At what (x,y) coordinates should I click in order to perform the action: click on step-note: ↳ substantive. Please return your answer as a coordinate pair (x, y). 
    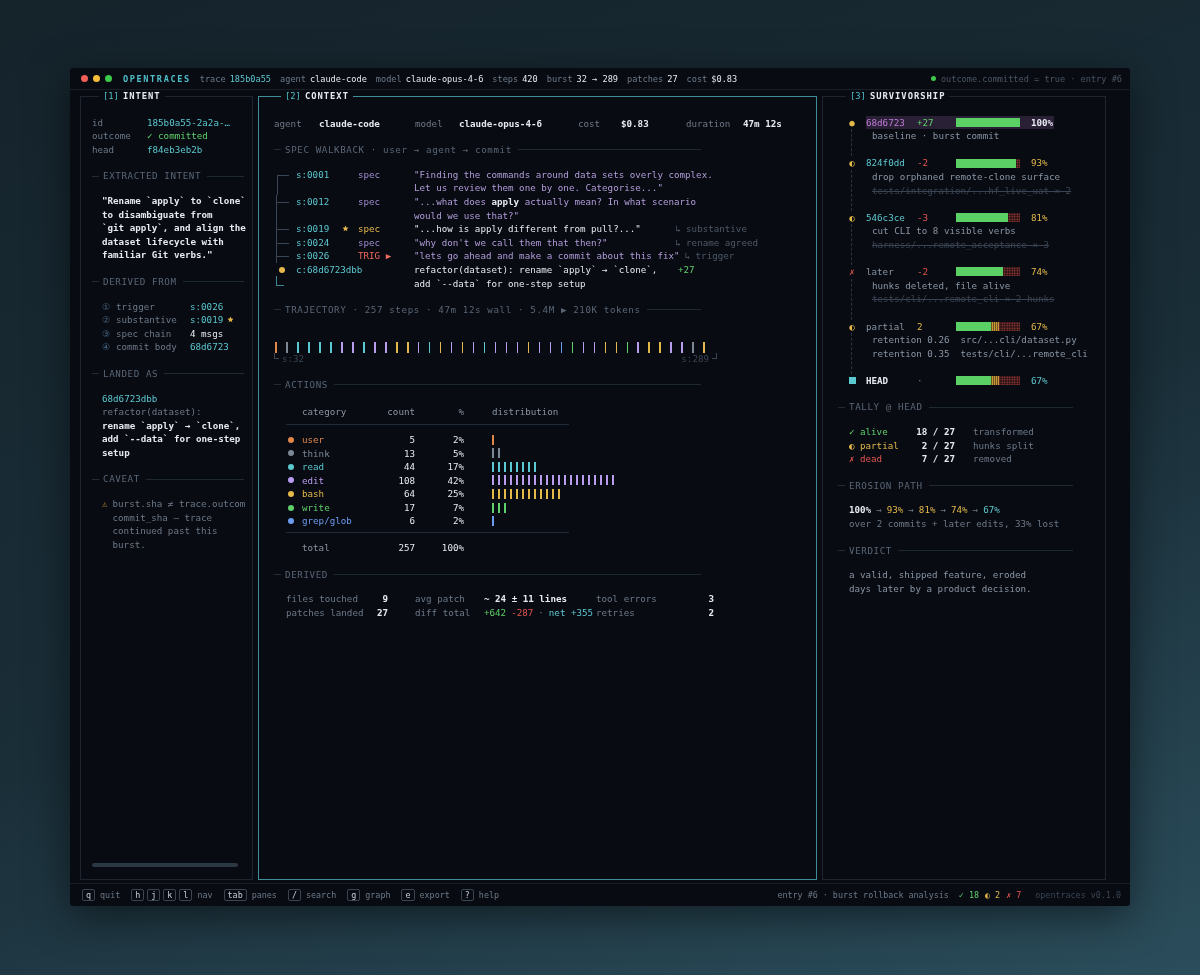
    Looking at the image, I should click on (711, 229).